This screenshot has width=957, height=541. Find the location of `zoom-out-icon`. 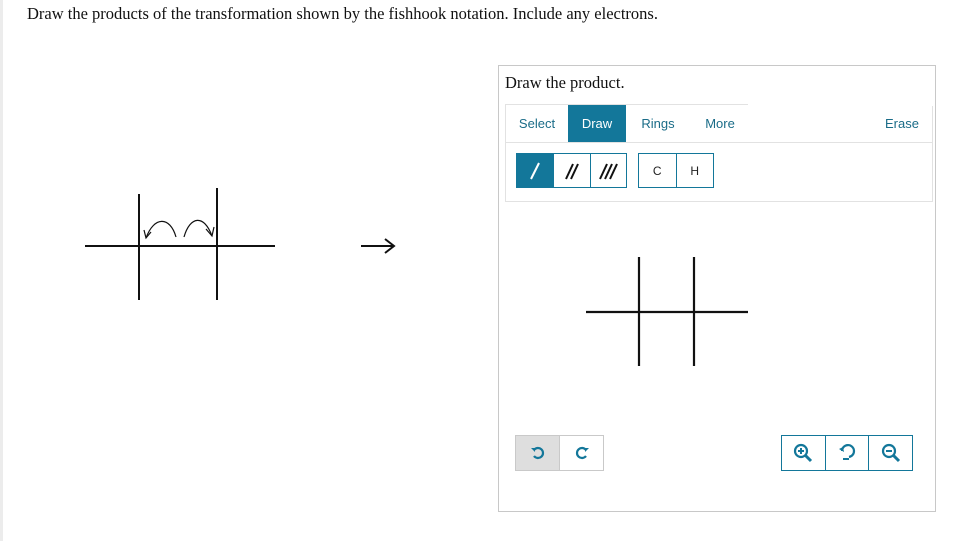

zoom-out-icon is located at coordinates (890, 453).